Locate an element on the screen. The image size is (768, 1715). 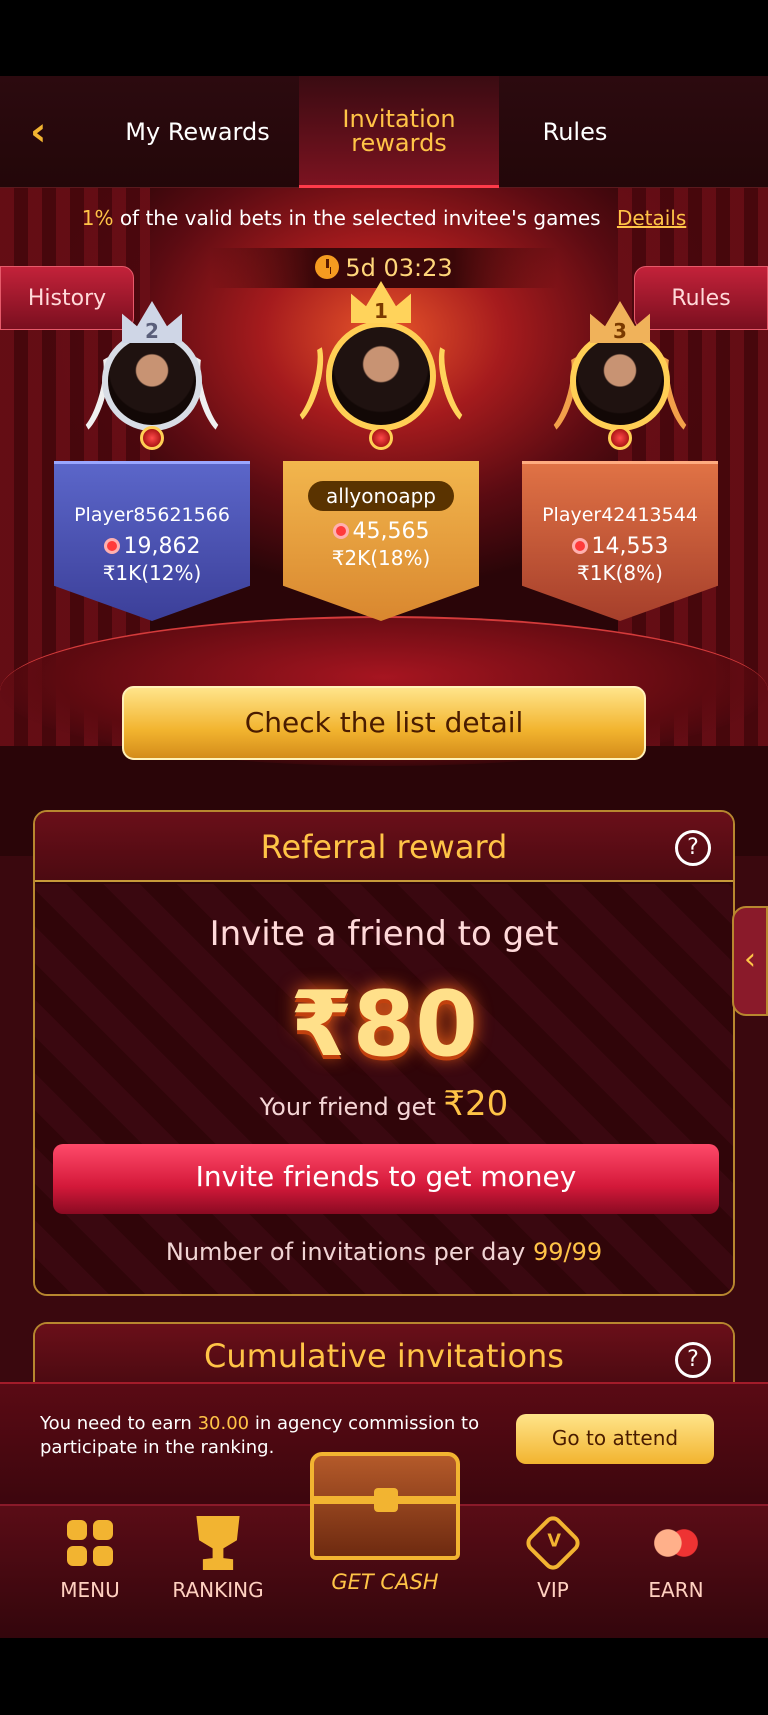
invitations-per-day: Number of invitations per day 99/99 is located at coordinates (384, 1252).